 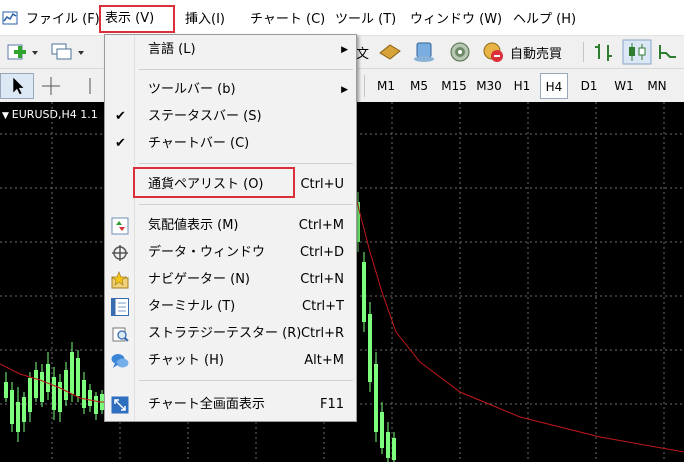 I want to click on menu-item-label: 気配値表示 (M), so click(x=193, y=225).